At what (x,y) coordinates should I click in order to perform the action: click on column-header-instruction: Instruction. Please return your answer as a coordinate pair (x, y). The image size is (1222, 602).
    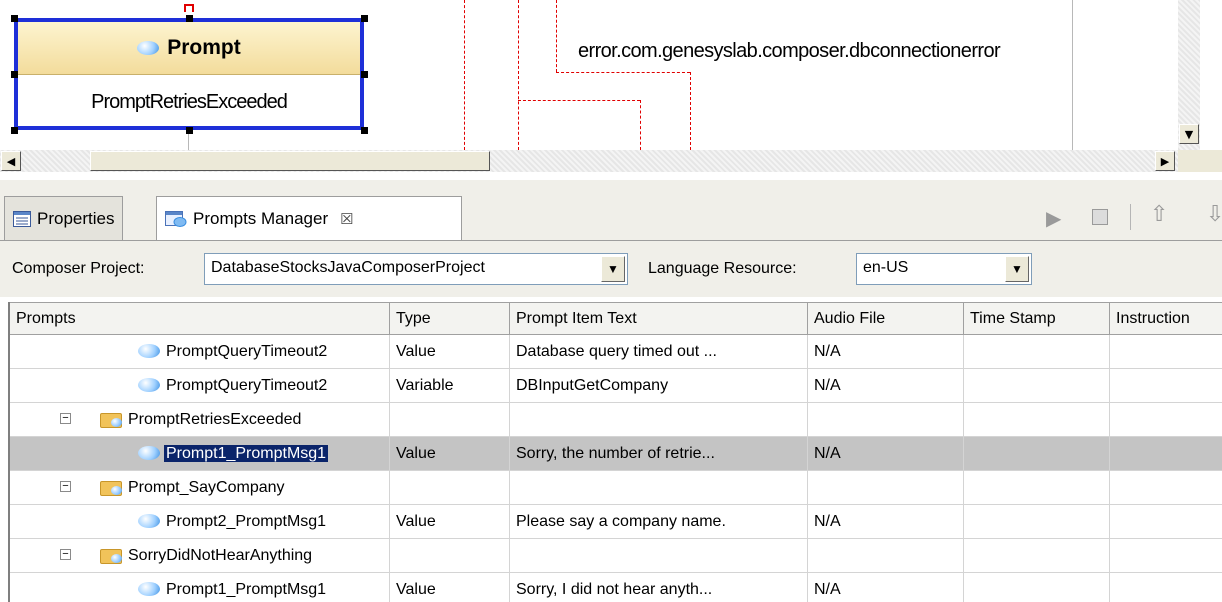
    Looking at the image, I should click on (1166, 318).